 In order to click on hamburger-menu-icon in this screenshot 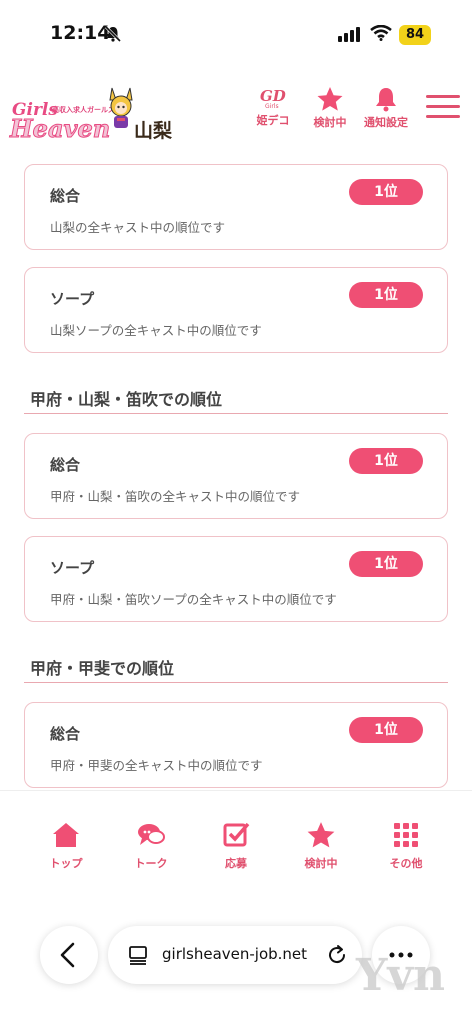, I will do `click(443, 109)`.